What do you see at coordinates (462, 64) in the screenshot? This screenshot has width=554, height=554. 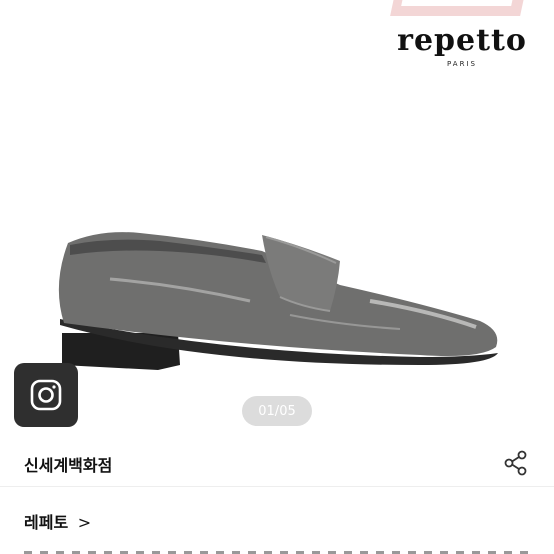 I see `brand-logo-sub: PARIS` at bounding box center [462, 64].